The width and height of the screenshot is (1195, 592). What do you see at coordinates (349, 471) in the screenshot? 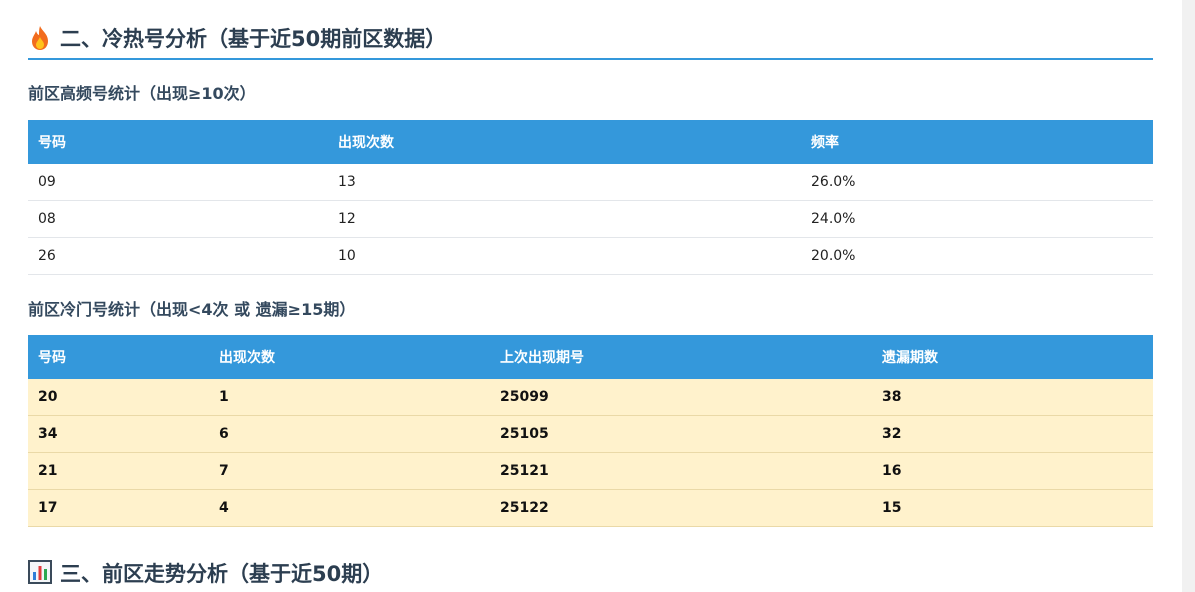
I see `cell-count: 7` at bounding box center [349, 471].